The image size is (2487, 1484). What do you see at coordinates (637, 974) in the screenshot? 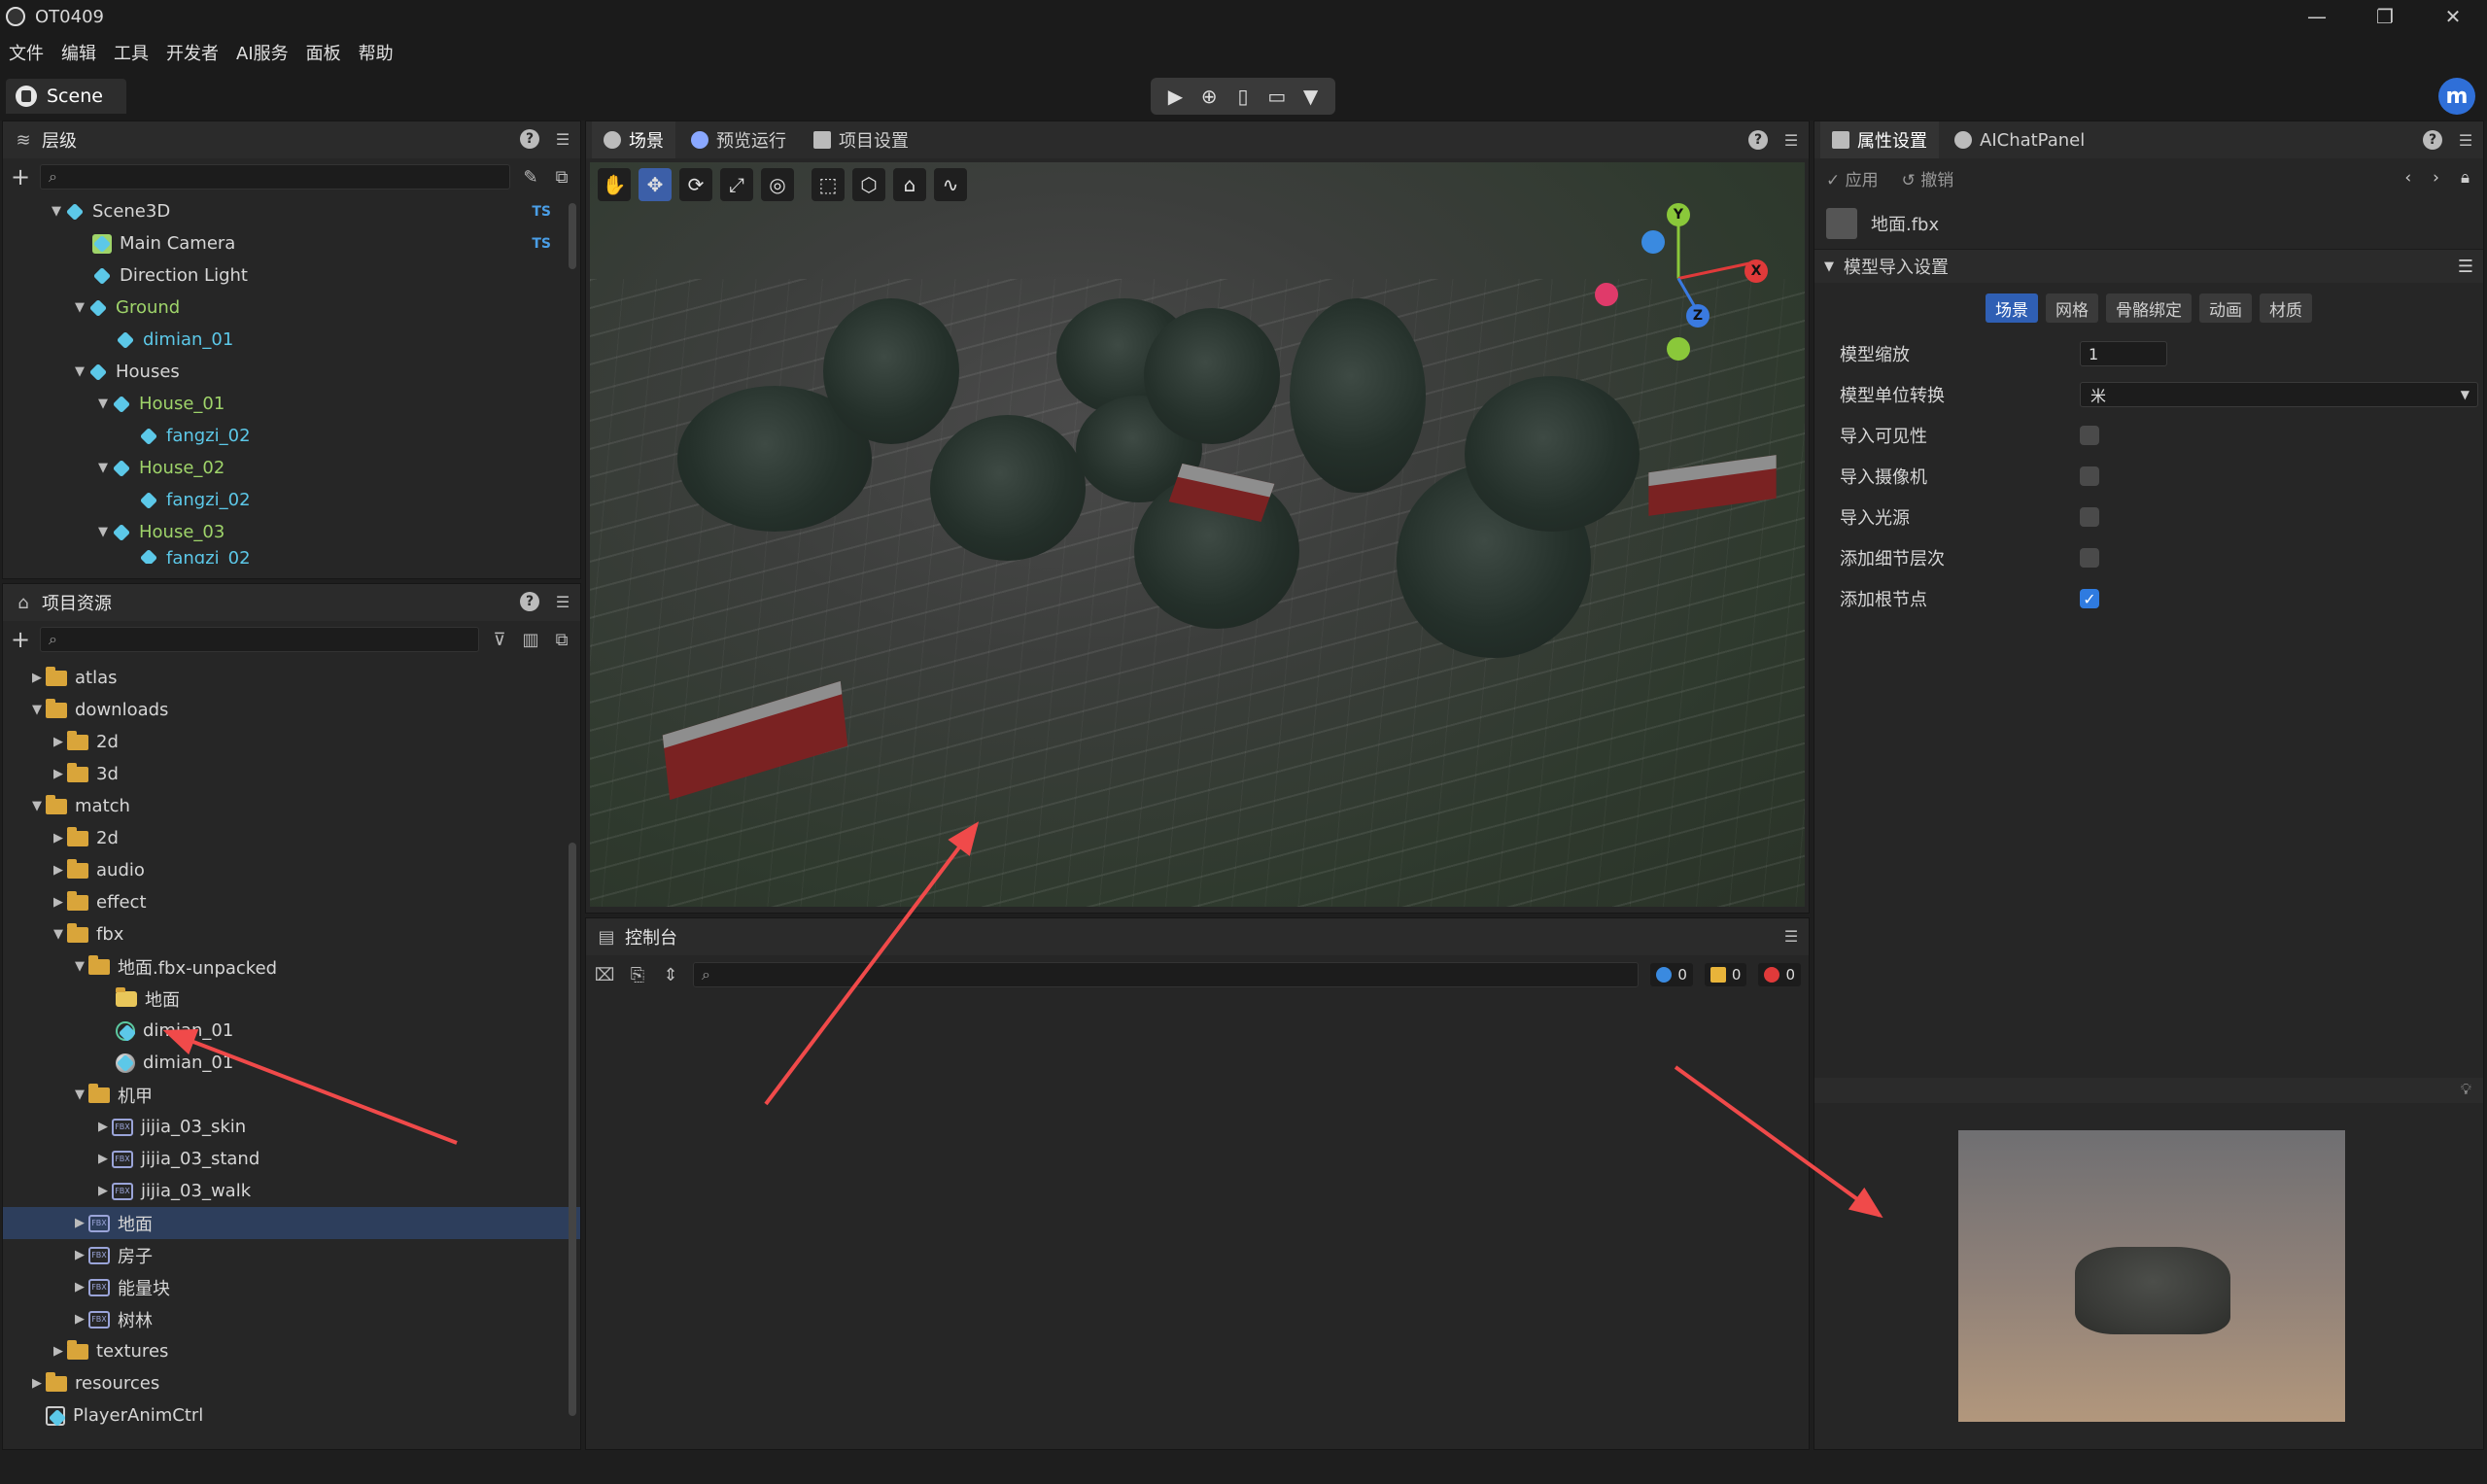
I see `copy-icon: ⎘` at bounding box center [637, 974].